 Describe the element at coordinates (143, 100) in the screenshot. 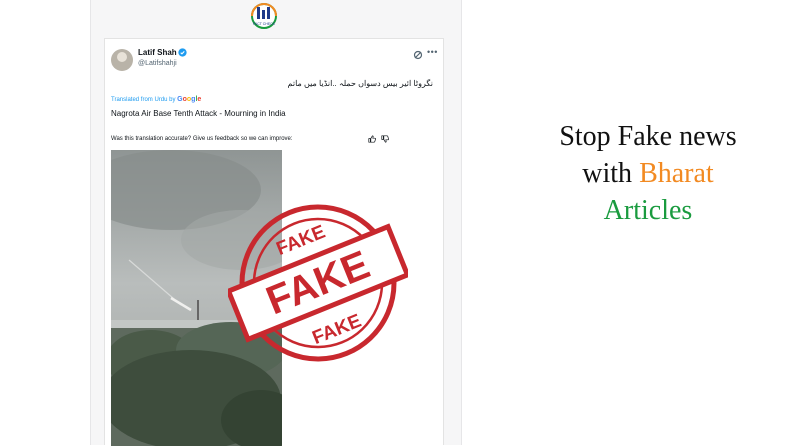

I see `translated-from-text: Translated from Urdu by` at that location.